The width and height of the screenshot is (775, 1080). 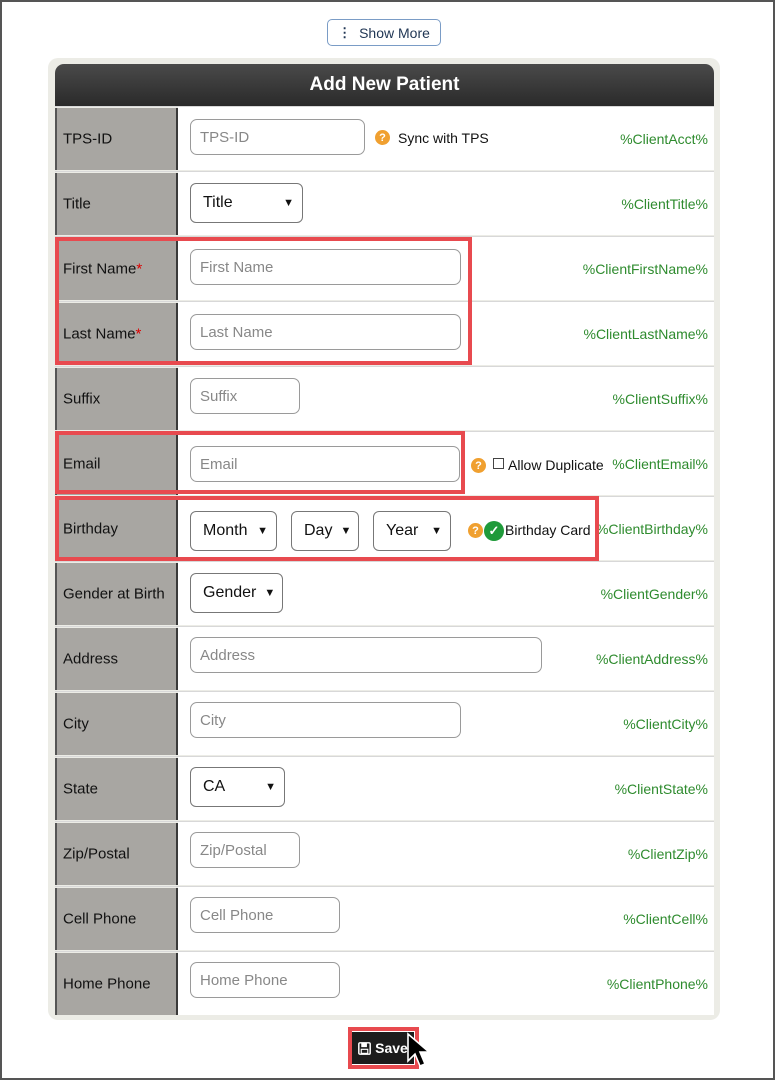 I want to click on email-label: Email, so click(x=82, y=464).